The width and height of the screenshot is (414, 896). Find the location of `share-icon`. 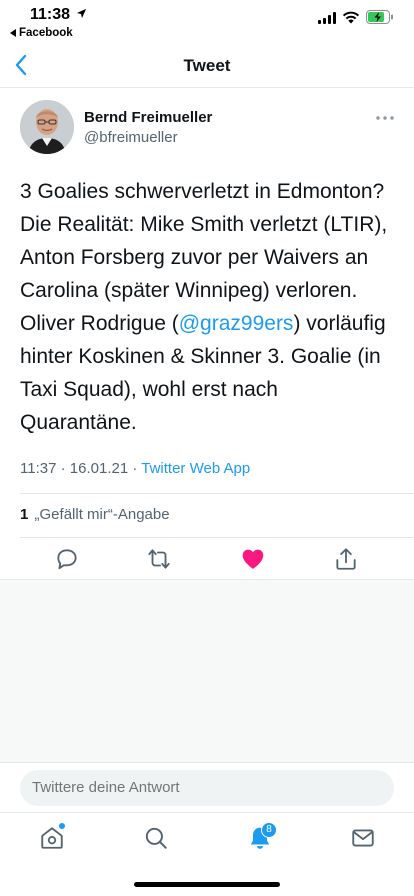

share-icon is located at coordinates (346, 559).